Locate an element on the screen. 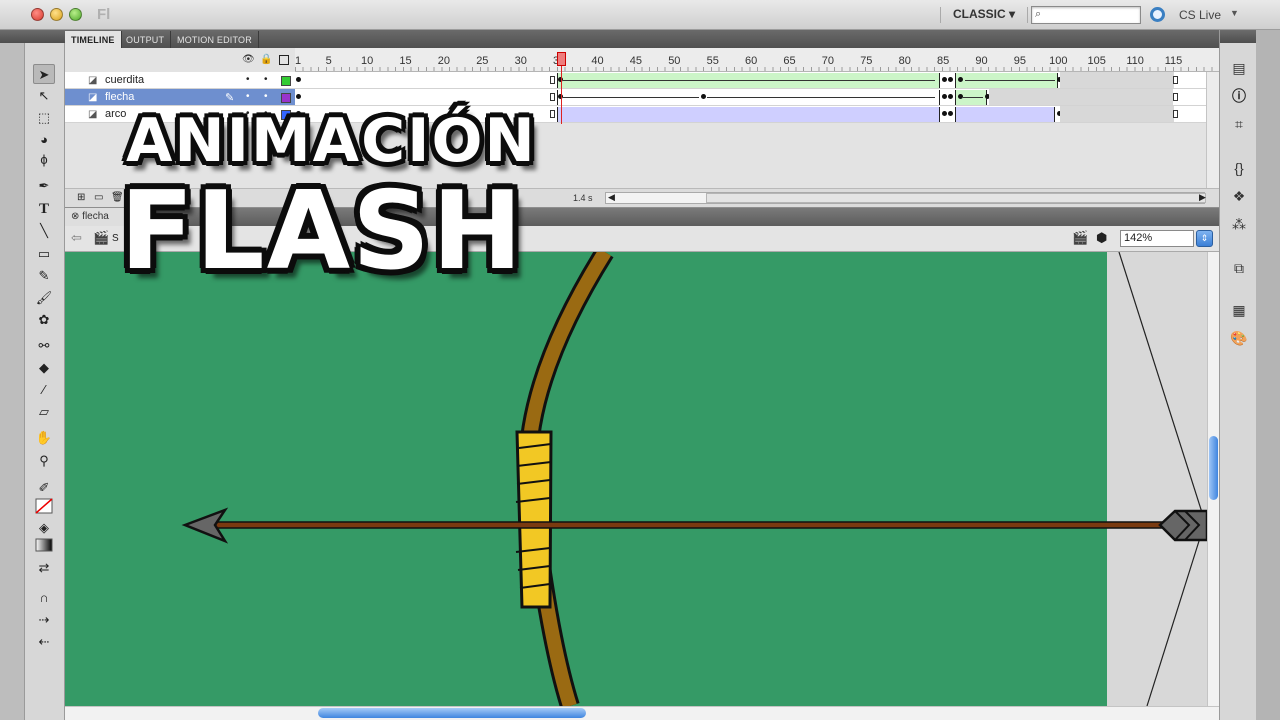 The image size is (1280, 720). color-icon: 🎨 is located at coordinates (1239, 338).